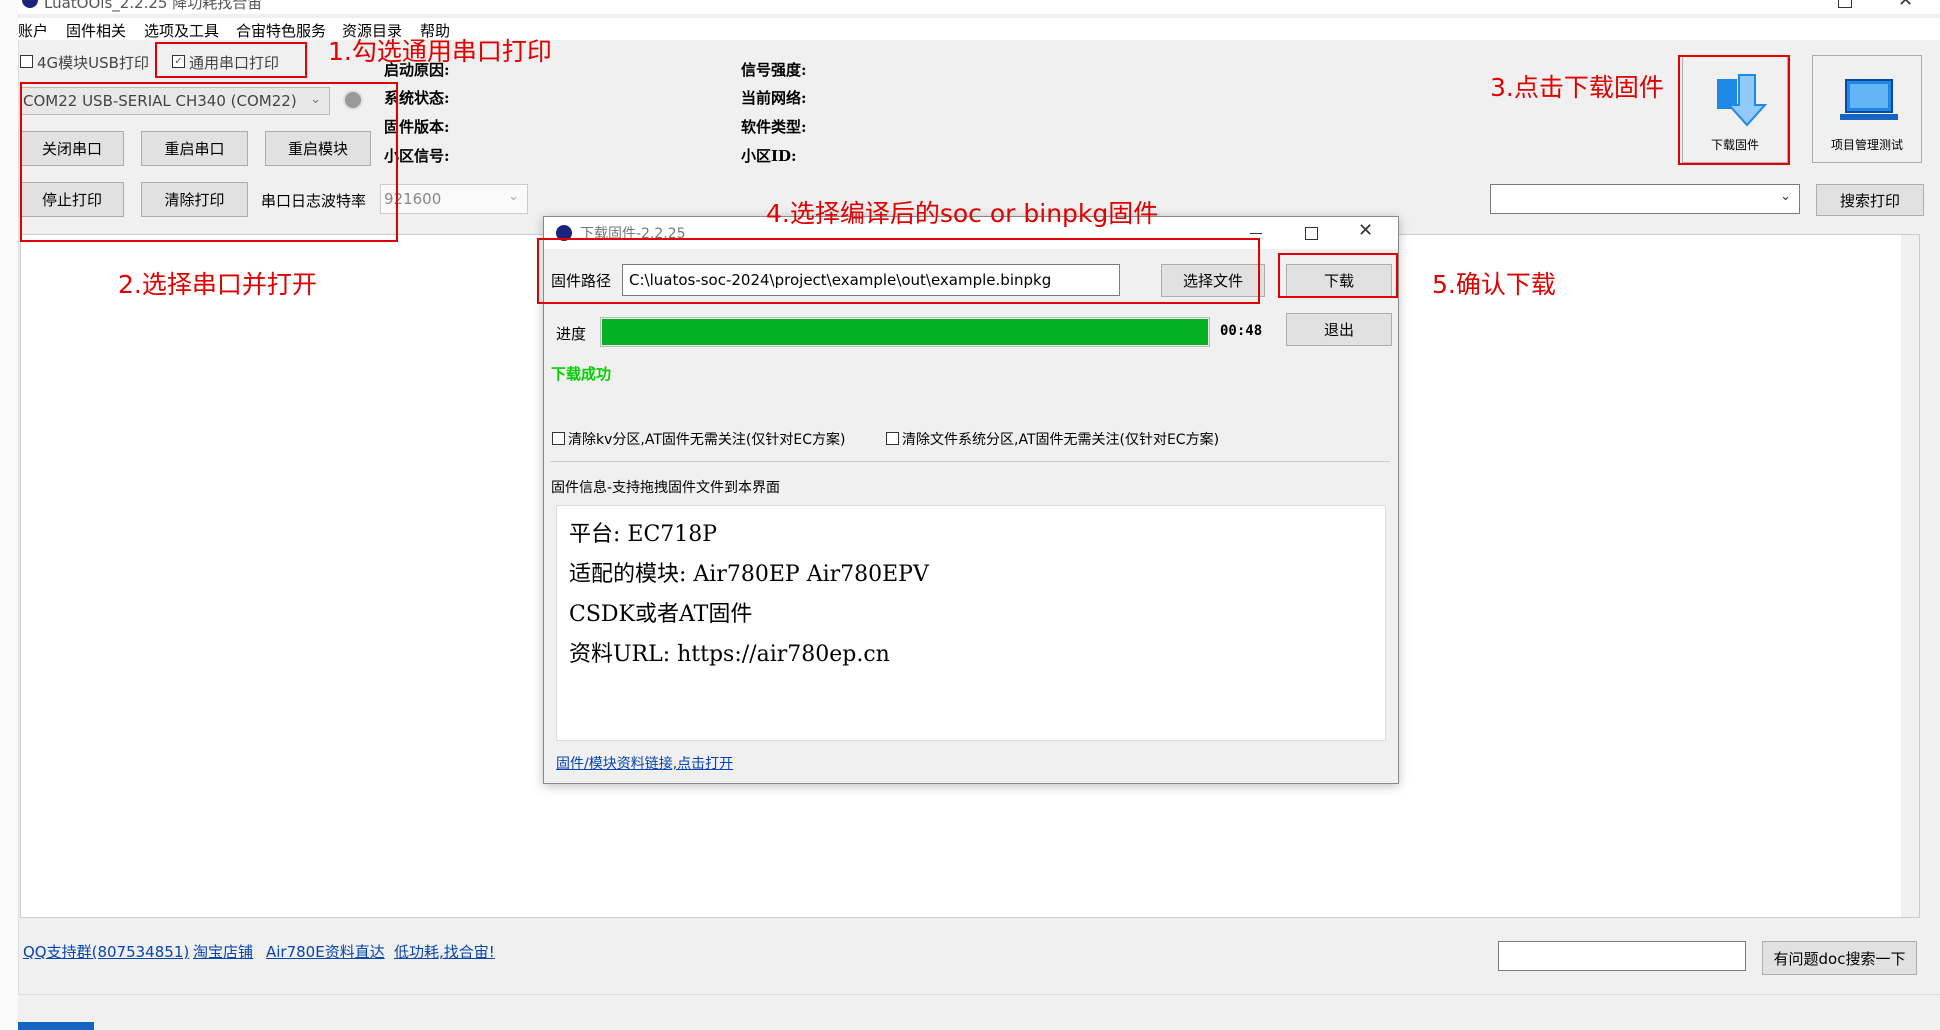 This screenshot has width=1940, height=1030. I want to click on download-status: 下载成功, so click(581, 374).